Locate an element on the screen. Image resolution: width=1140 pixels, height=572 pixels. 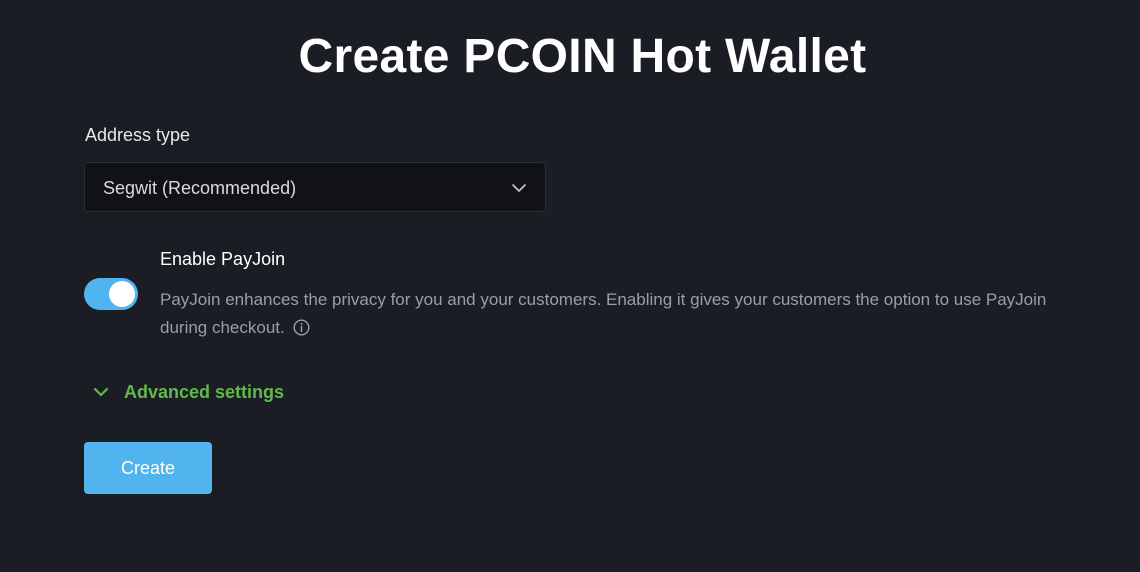
advanced-settings-toggle: Advanced settings is located at coordinates (188, 392).